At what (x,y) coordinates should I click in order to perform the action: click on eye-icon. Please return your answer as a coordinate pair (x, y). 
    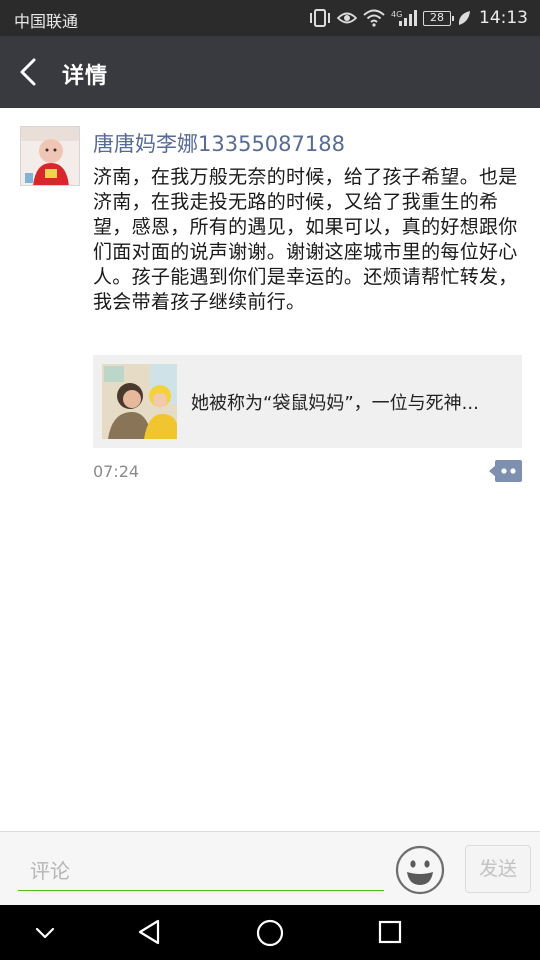
    Looking at the image, I should click on (347, 18).